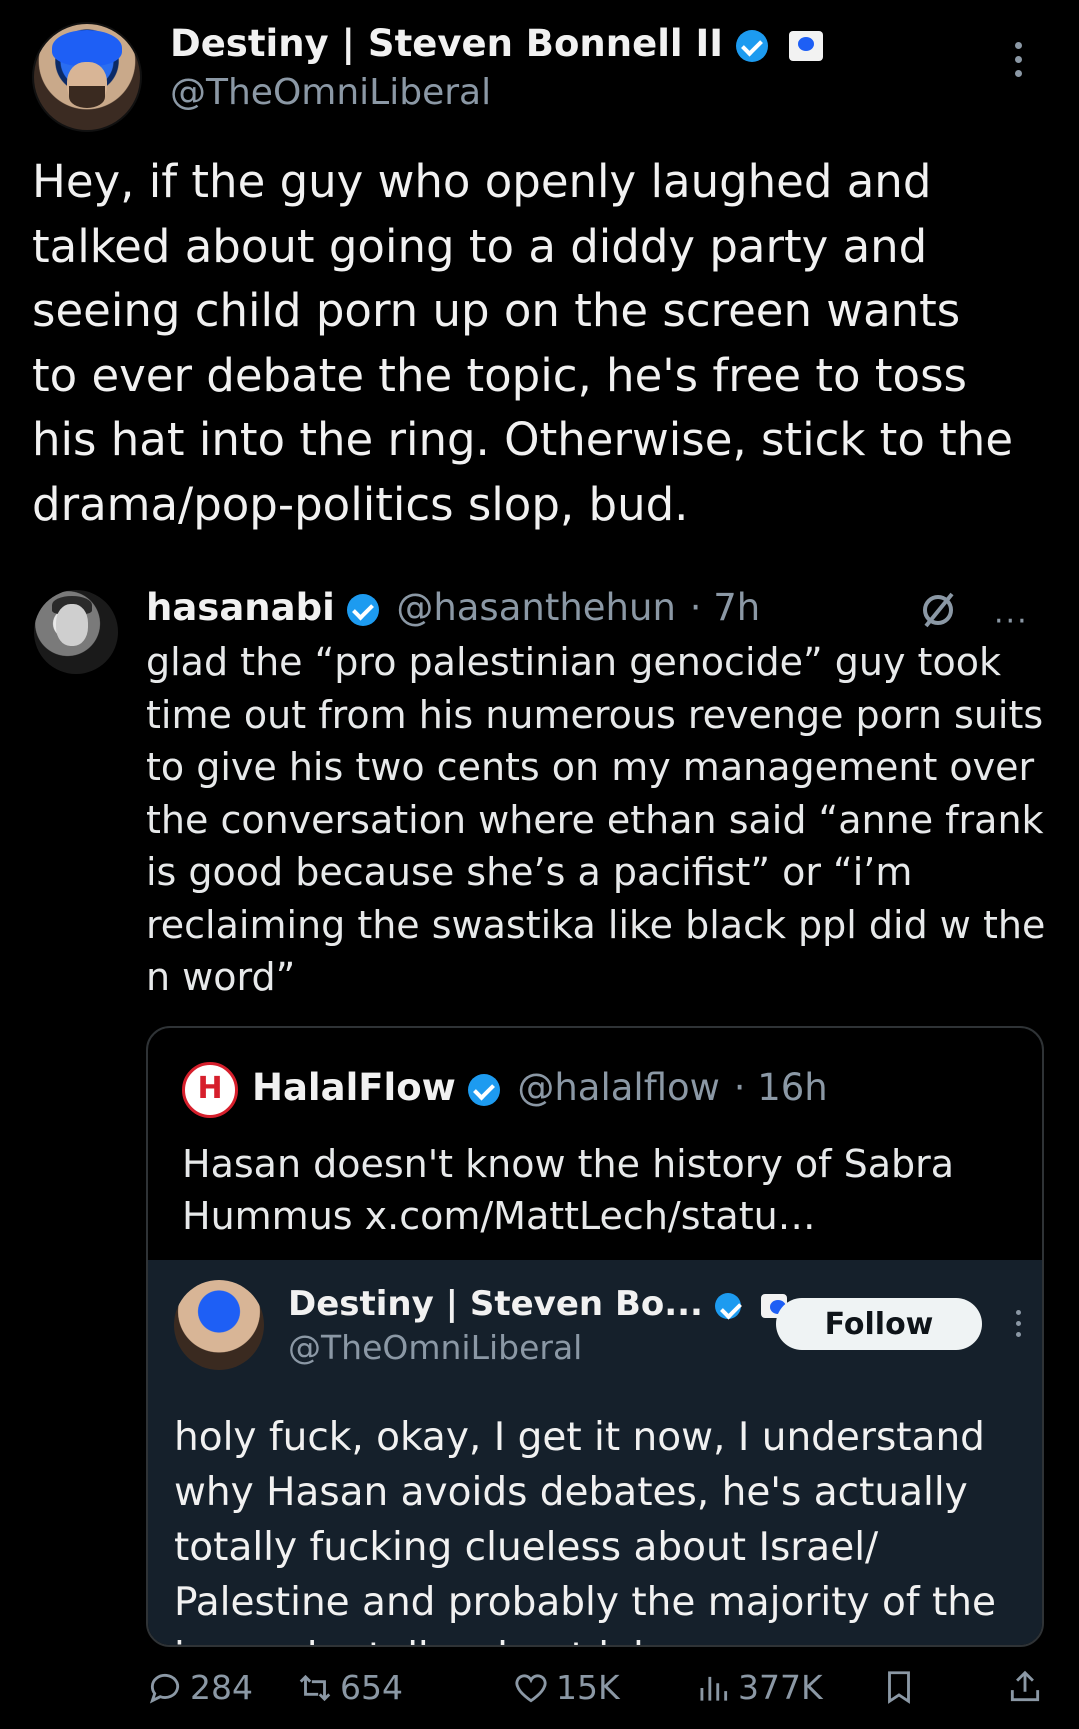  Describe the element at coordinates (446, 43) in the screenshot. I see `author-name: Destiny | Steven Bonnell II` at that location.